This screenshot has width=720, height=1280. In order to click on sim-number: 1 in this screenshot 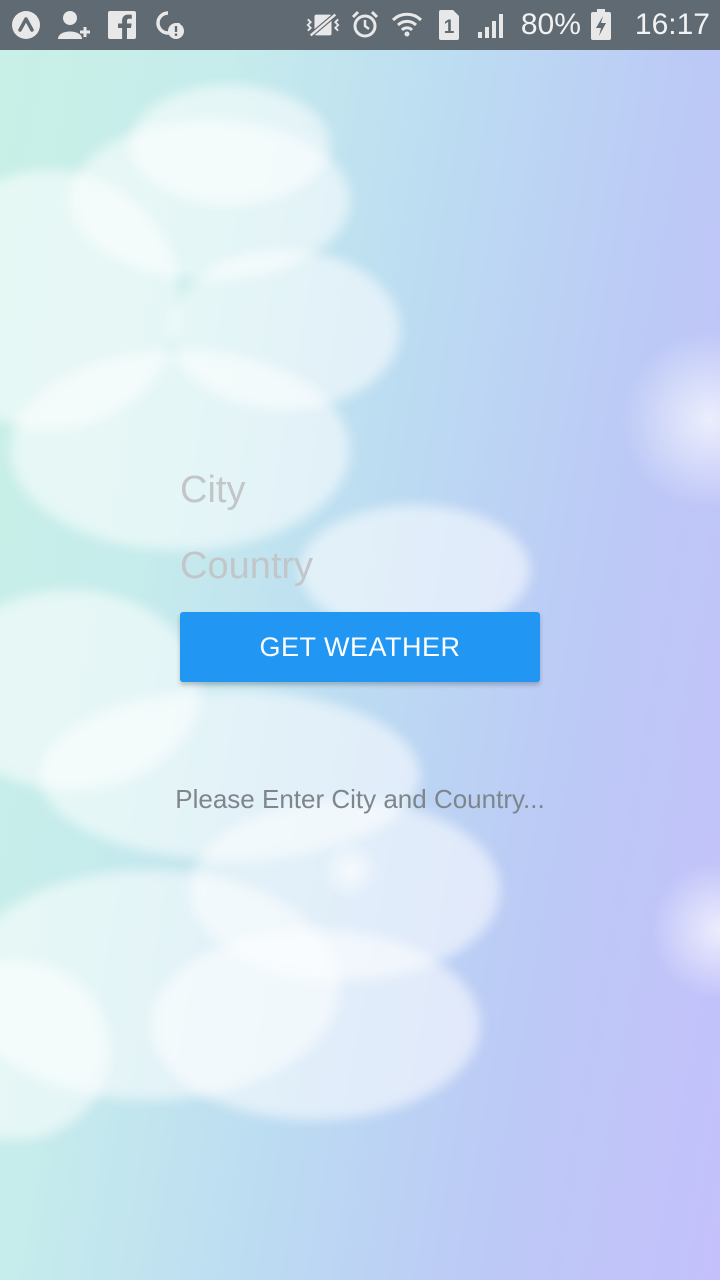, I will do `click(449, 27)`.